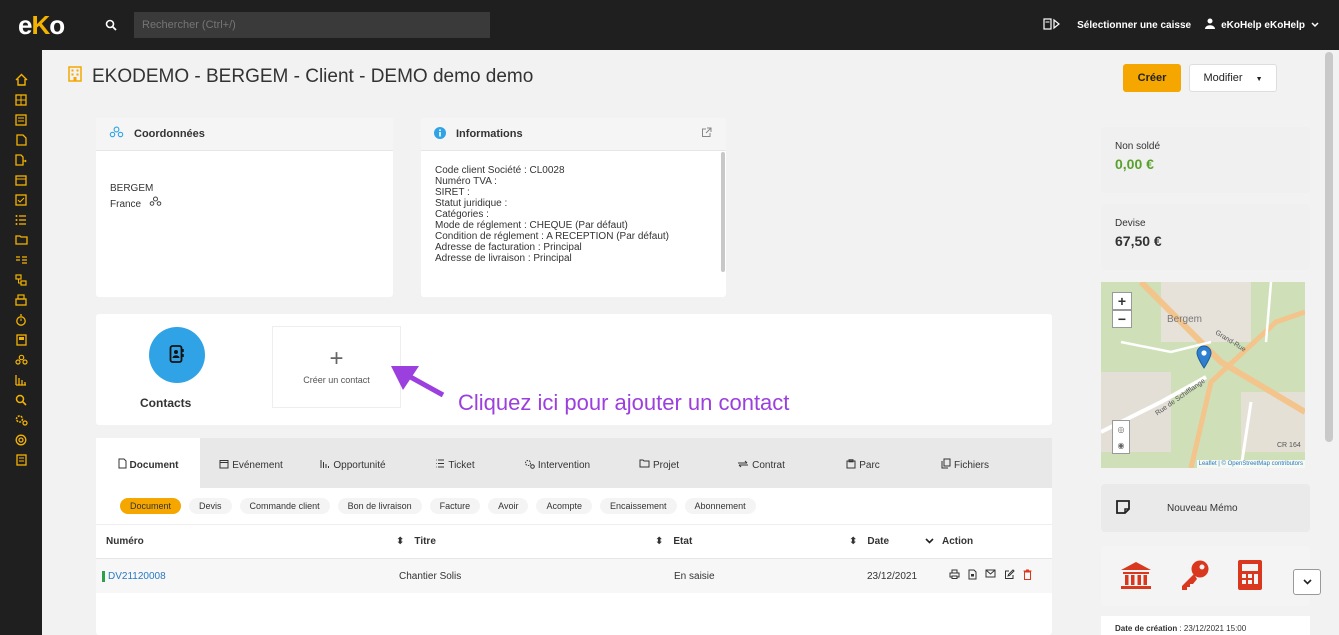 This screenshot has width=1339, height=635. I want to click on zoom-out-button: −, so click(1122, 319).